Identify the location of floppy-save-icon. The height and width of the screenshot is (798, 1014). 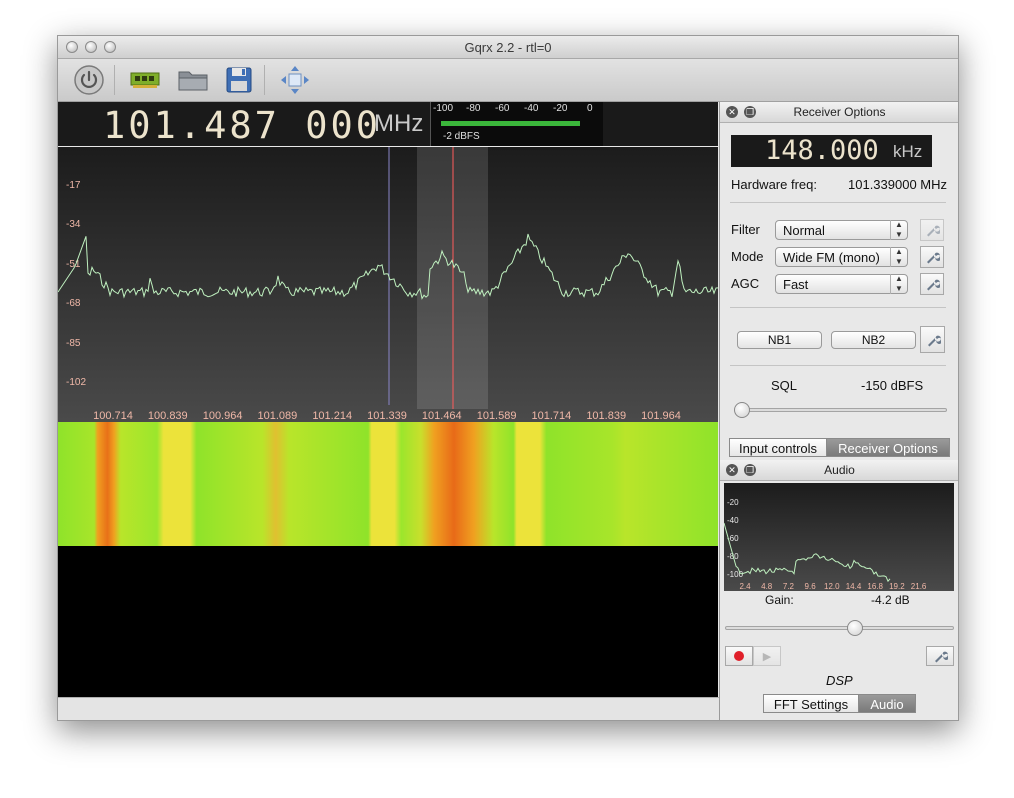
(239, 80).